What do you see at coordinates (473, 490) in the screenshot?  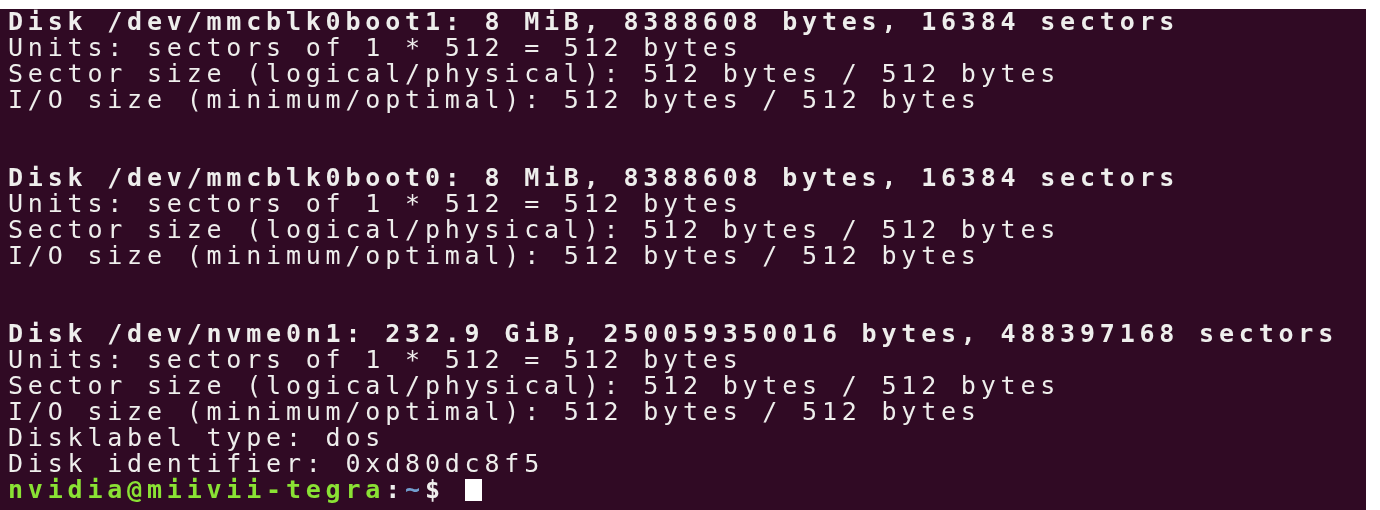 I see `text-cursor` at bounding box center [473, 490].